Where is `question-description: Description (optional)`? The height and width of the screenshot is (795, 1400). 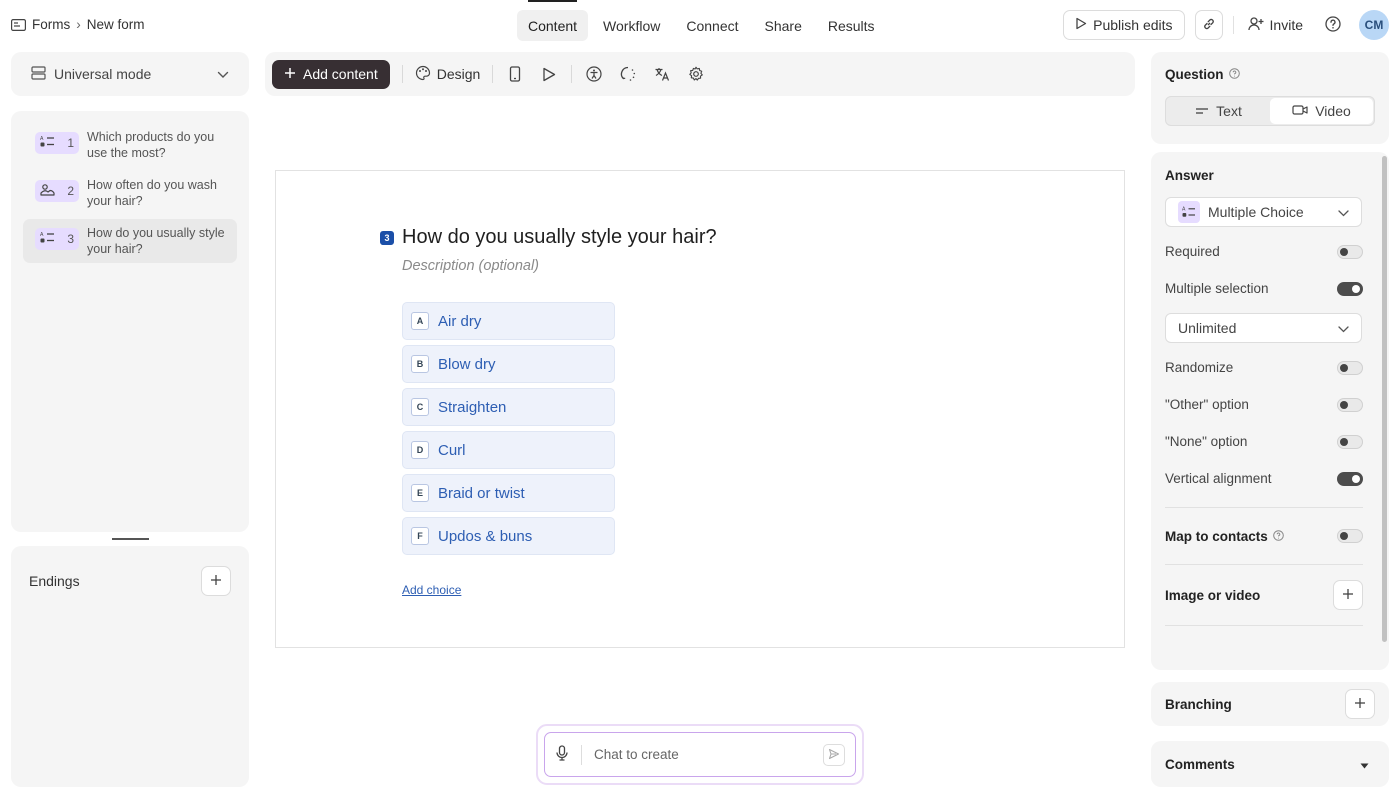
question-description: Description (optional) is located at coordinates (470, 266).